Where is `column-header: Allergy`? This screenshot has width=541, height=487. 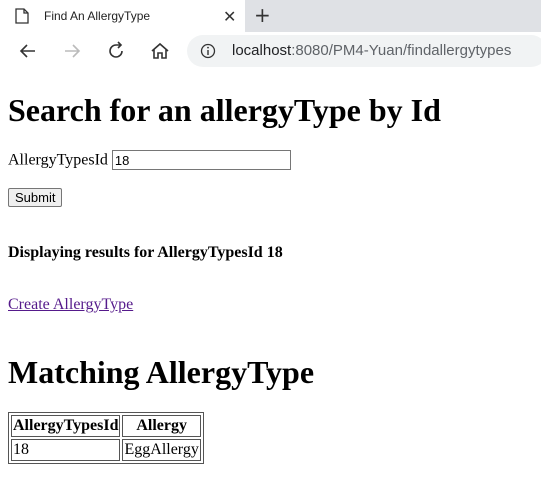
column-header: Allergy is located at coordinates (161, 426).